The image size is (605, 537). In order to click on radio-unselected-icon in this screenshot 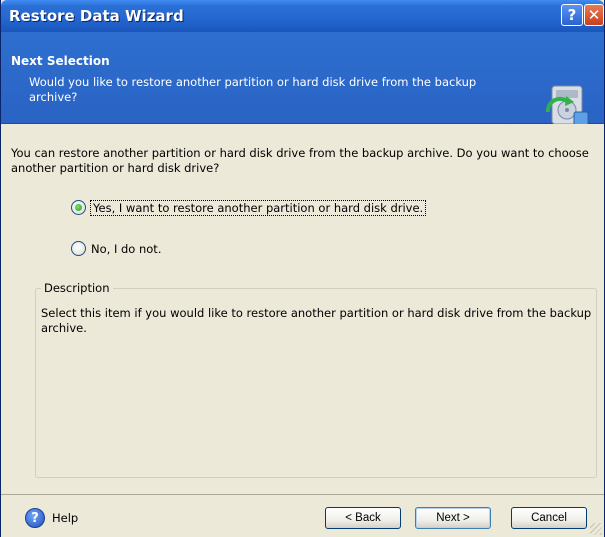, I will do `click(78, 248)`.